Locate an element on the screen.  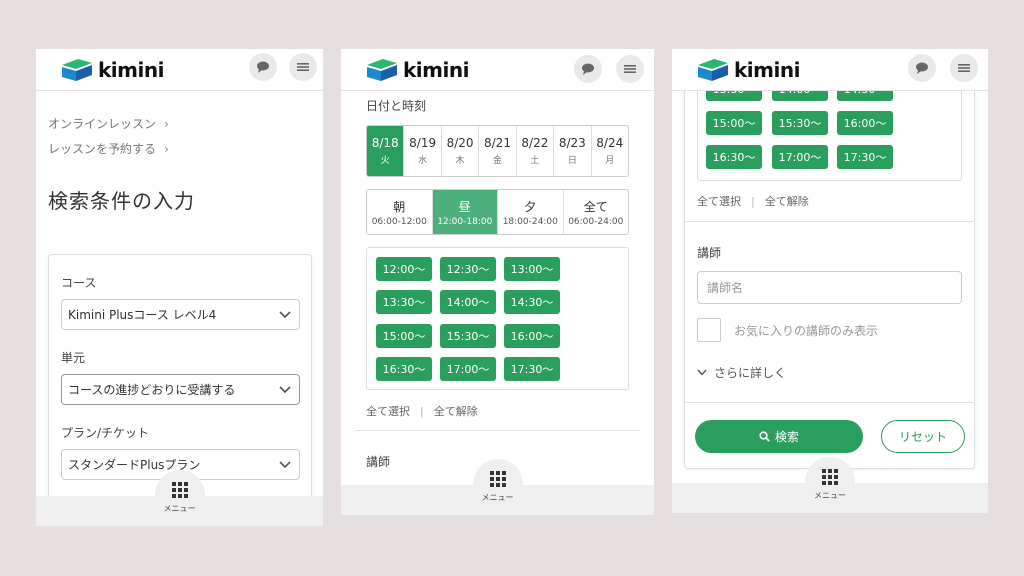
weekday-label: 火 is located at coordinates (385, 161).